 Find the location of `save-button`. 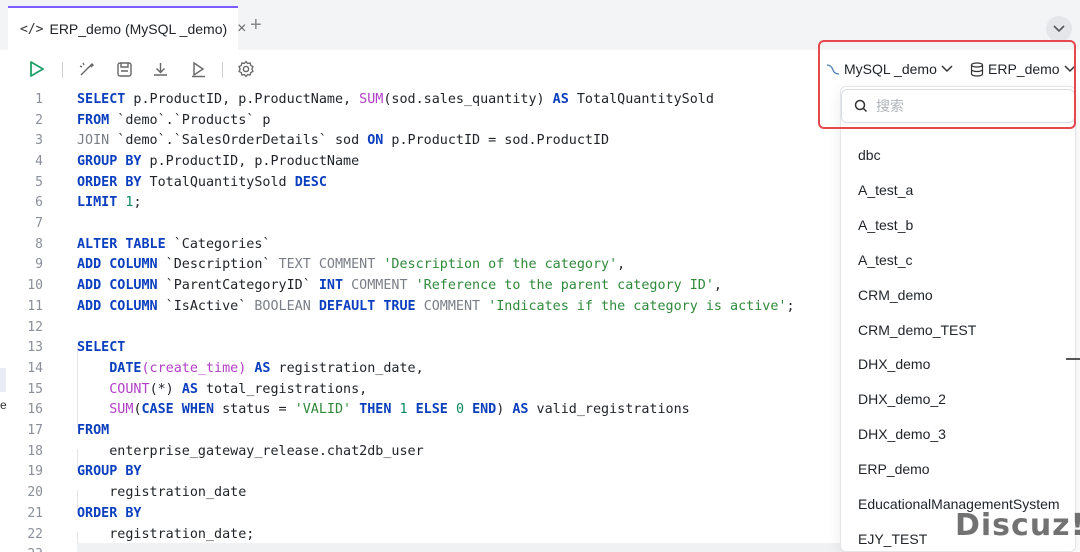

save-button is located at coordinates (124, 69).